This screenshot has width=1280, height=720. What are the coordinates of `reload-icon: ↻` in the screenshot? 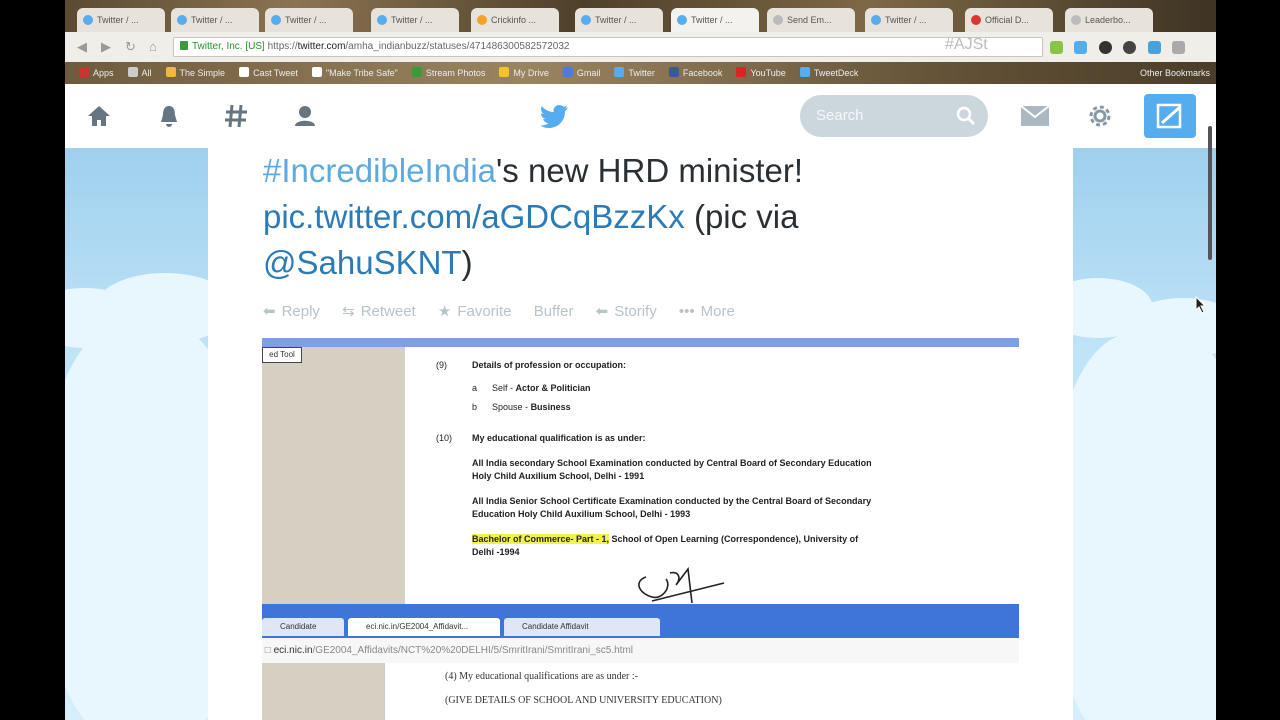 It's located at (130, 47).